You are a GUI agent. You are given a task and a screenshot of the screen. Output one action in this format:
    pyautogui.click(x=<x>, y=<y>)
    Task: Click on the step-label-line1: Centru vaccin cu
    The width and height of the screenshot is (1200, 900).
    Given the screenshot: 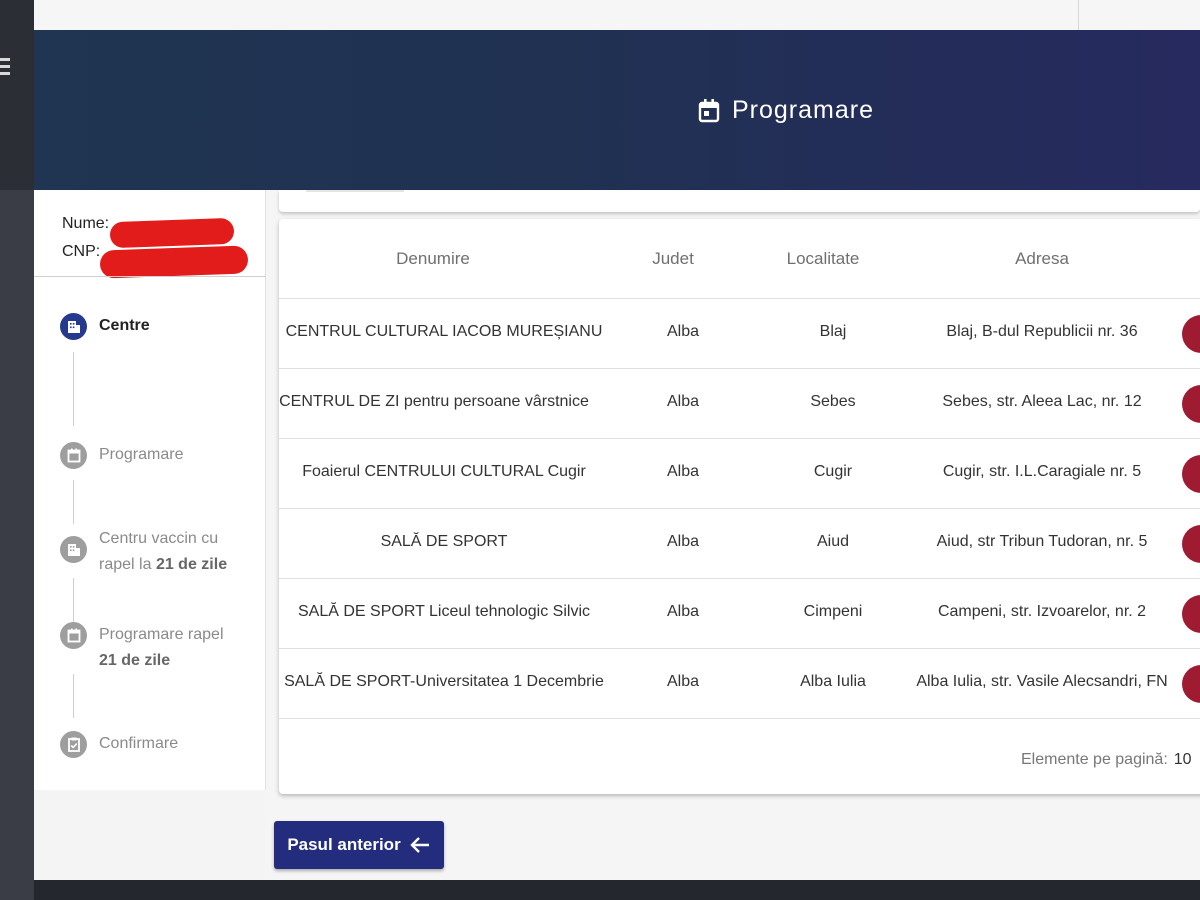 What is the action you would take?
    pyautogui.click(x=159, y=538)
    